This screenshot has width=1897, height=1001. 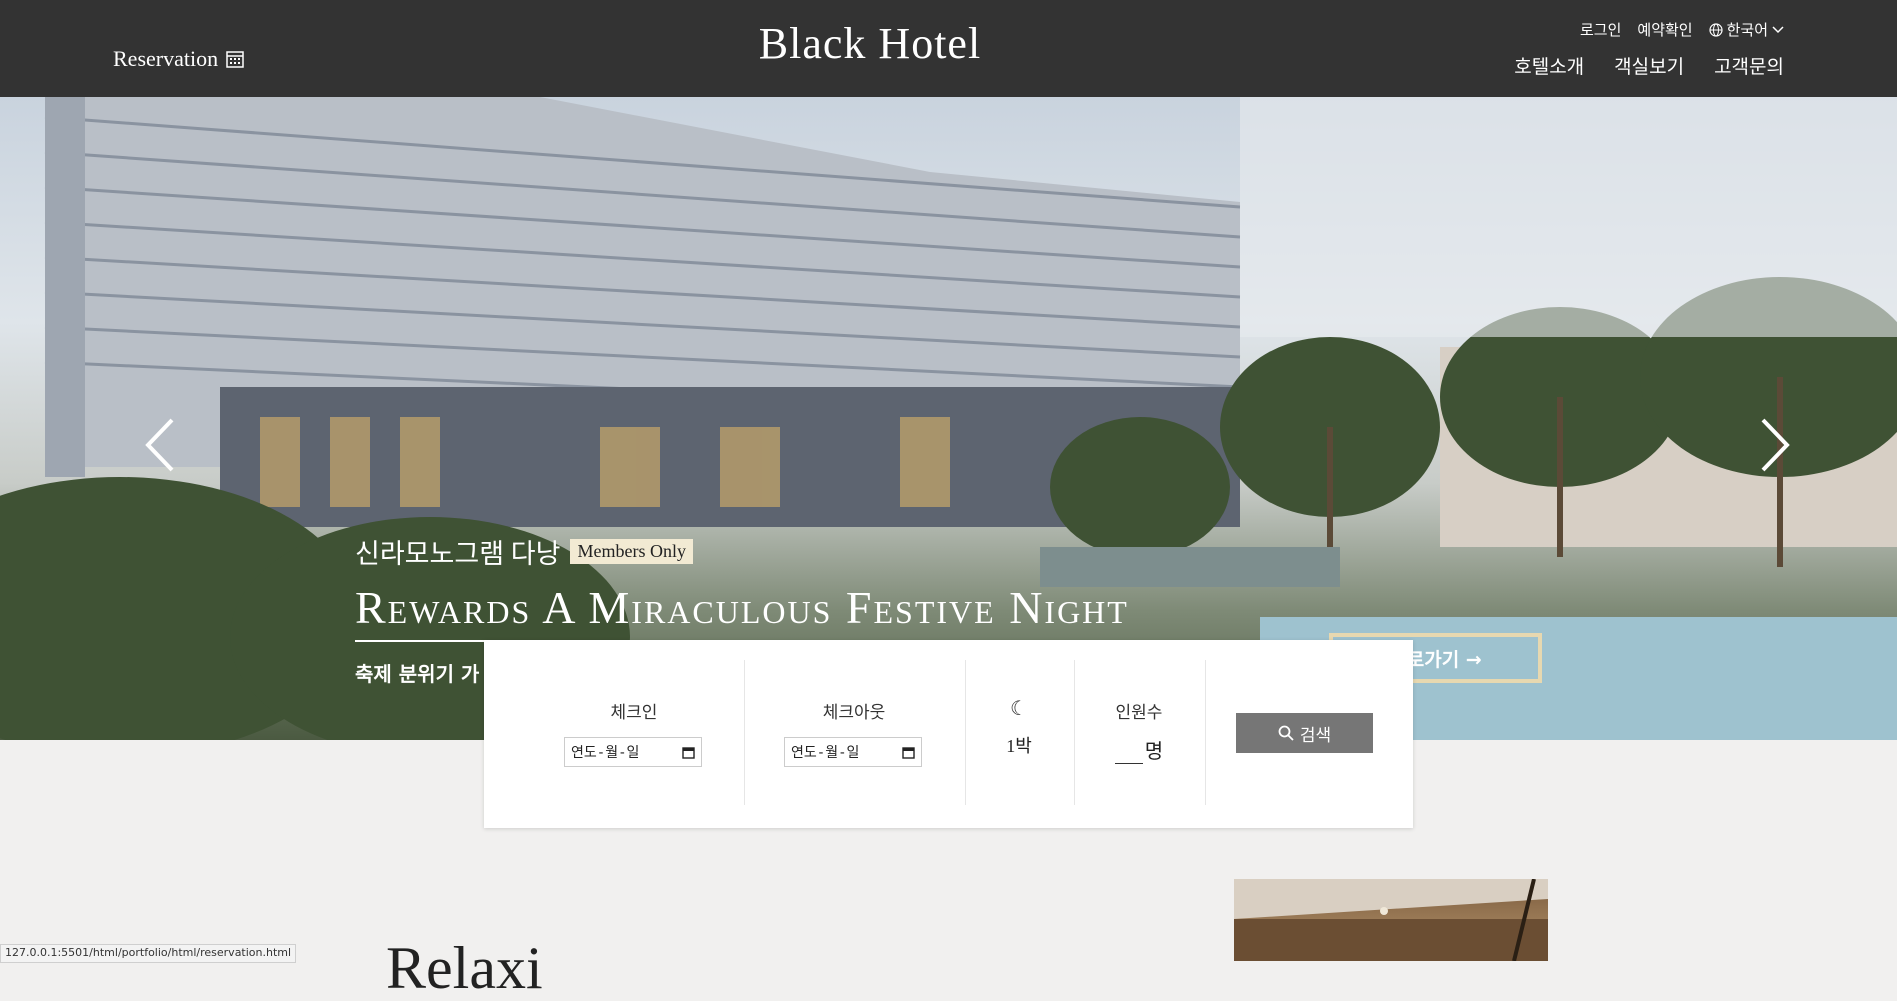 I want to click on moon-icon: ☾, so click(x=1019, y=708).